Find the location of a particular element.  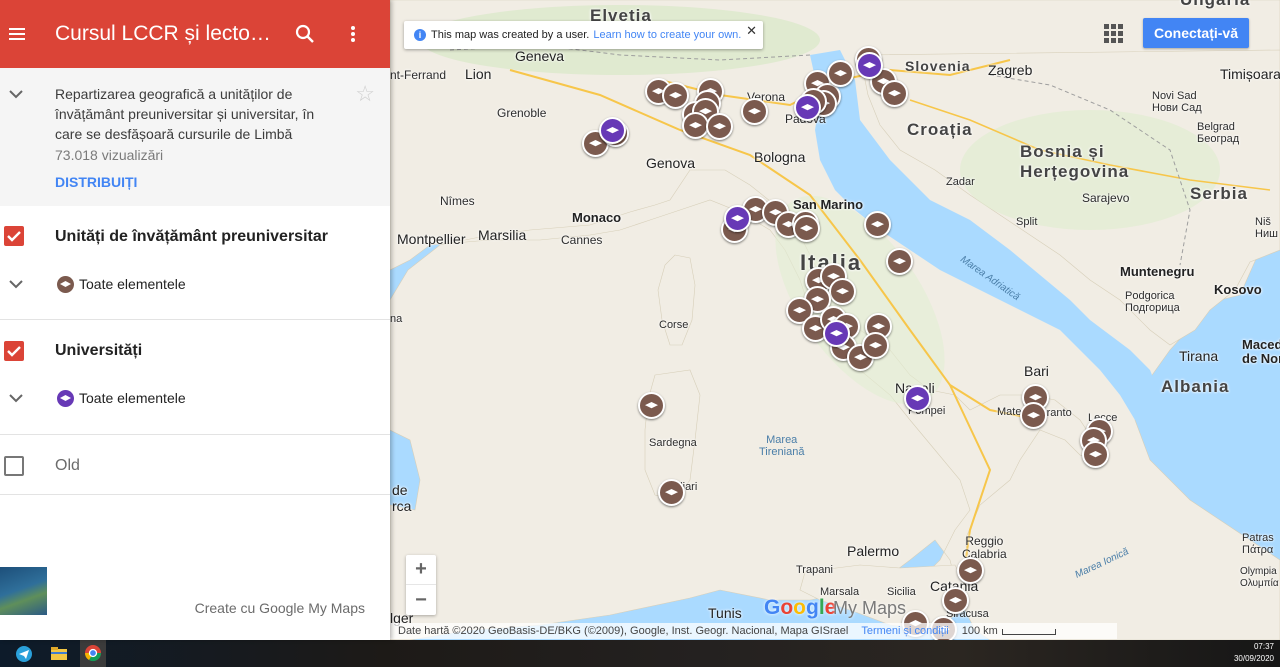

layer-header: Unități de învățământ preuniversitar is located at coordinates (195, 236).